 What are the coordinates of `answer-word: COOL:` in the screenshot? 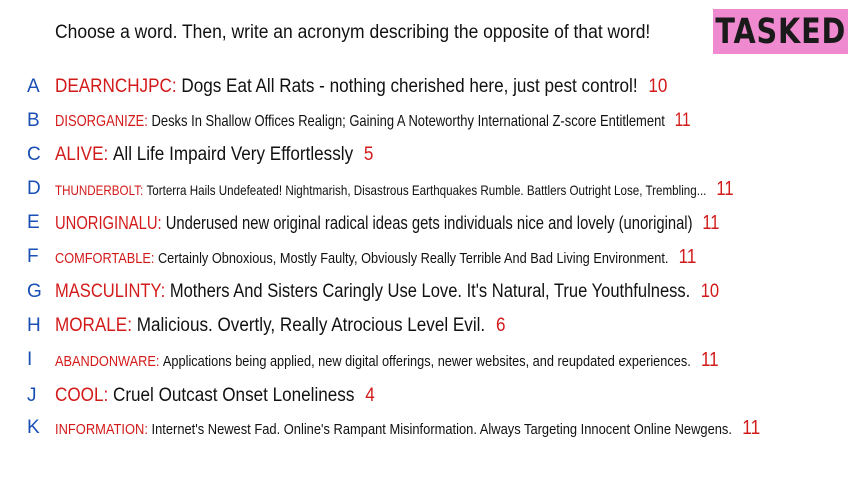 It's located at (82, 395).